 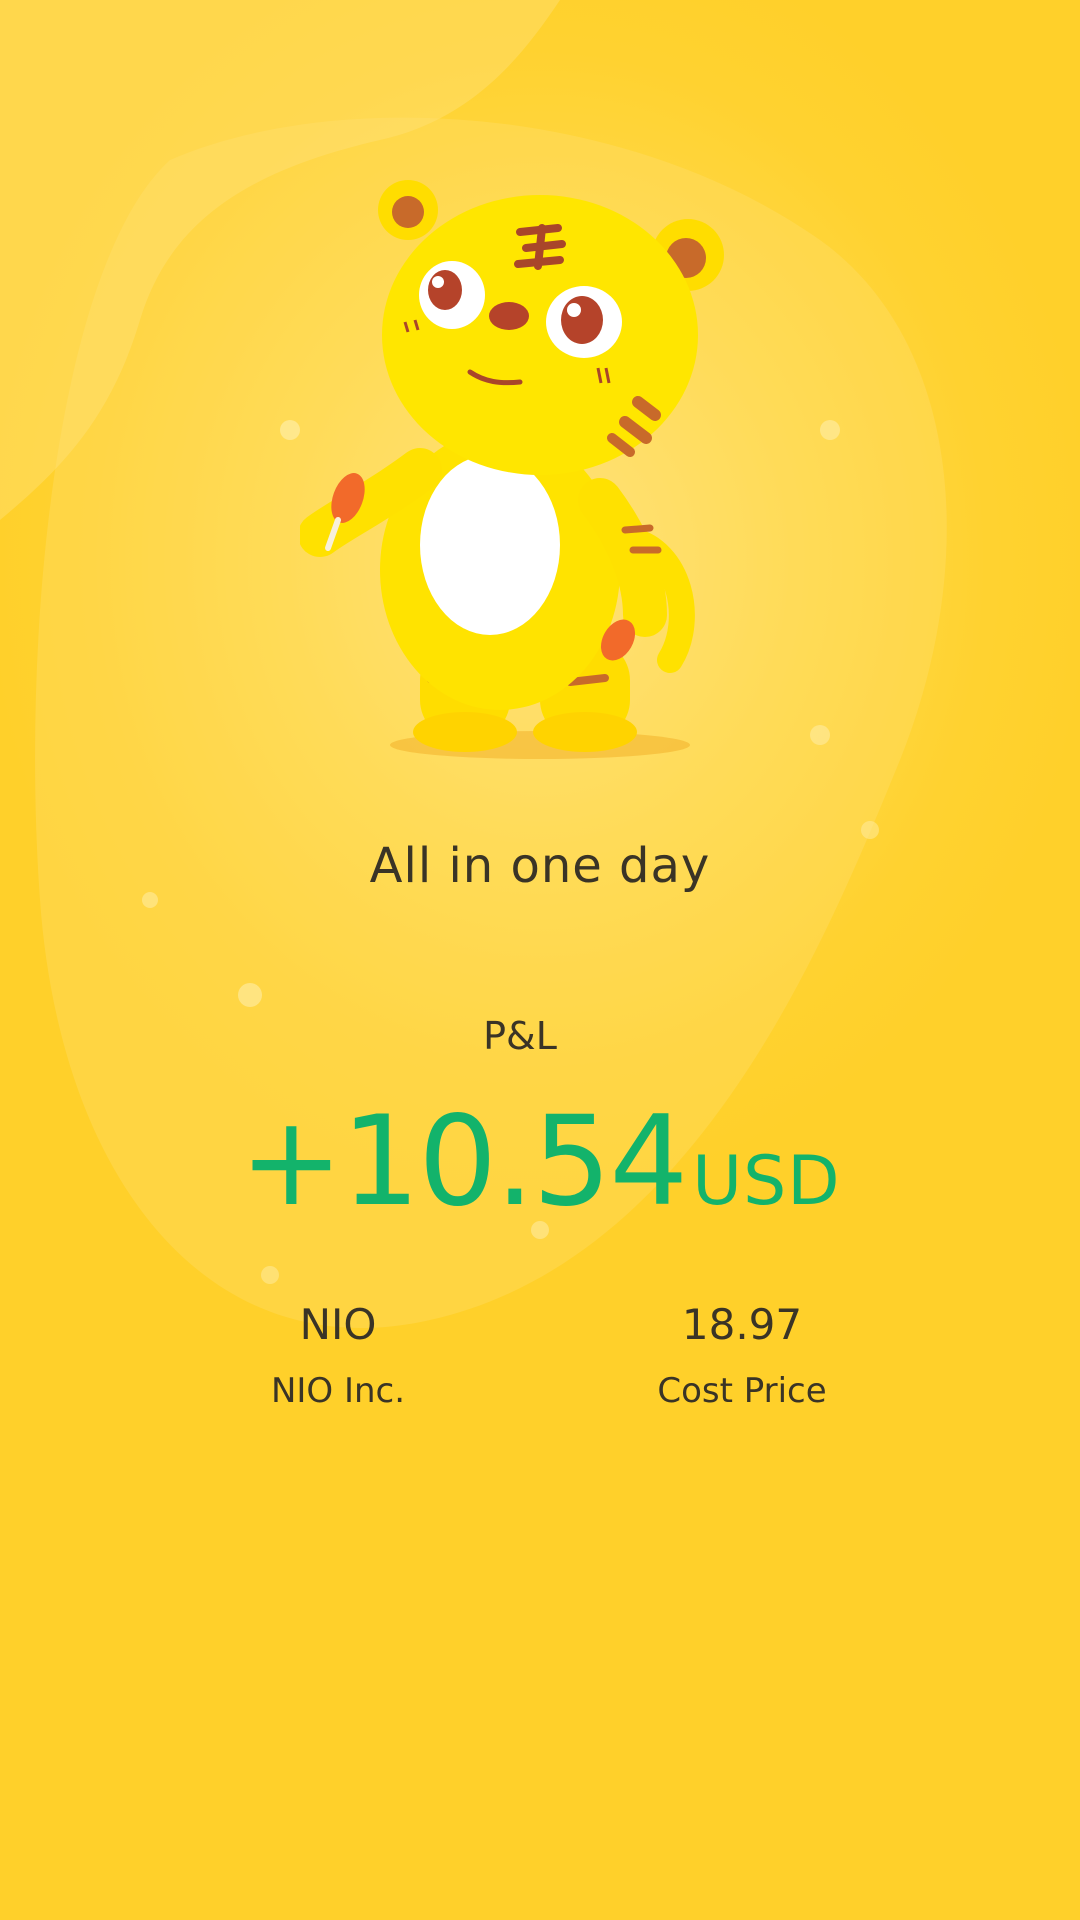 I want to click on pnl-value: +10.54, so click(x=463, y=1162).